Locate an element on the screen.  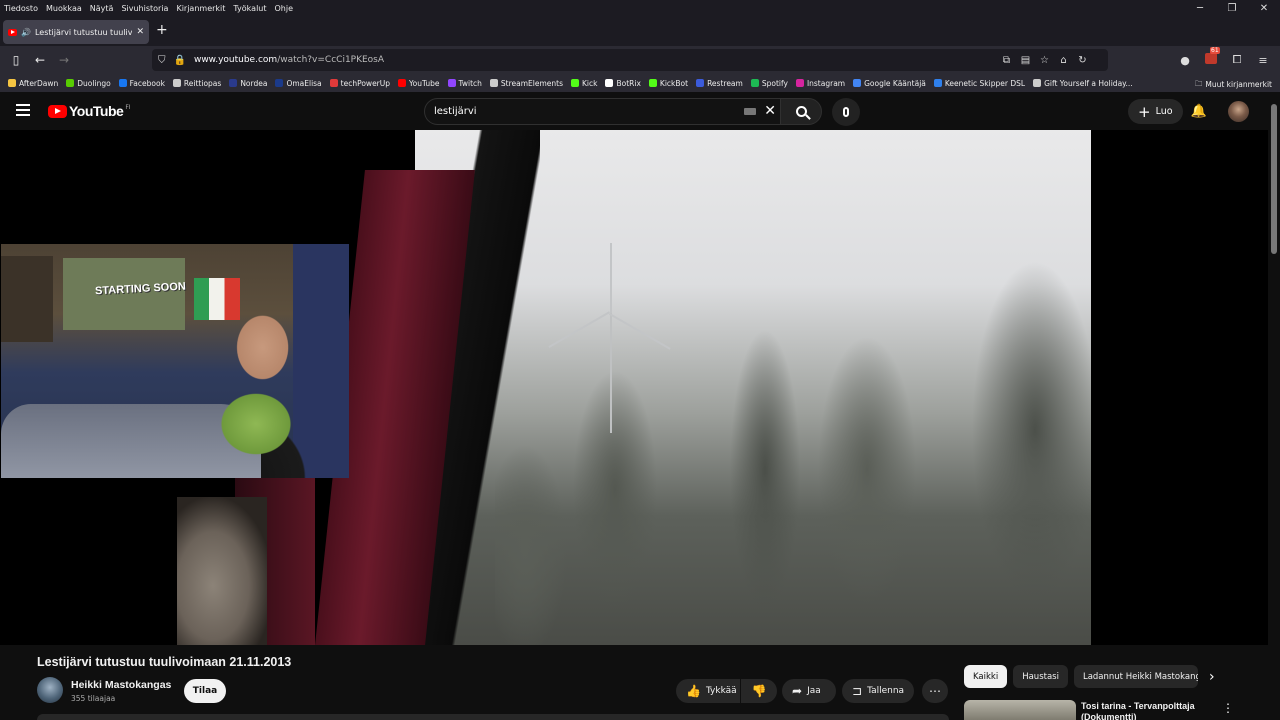
url-path: /watch?v=CcCi1PKEosA is located at coordinates (331, 60).